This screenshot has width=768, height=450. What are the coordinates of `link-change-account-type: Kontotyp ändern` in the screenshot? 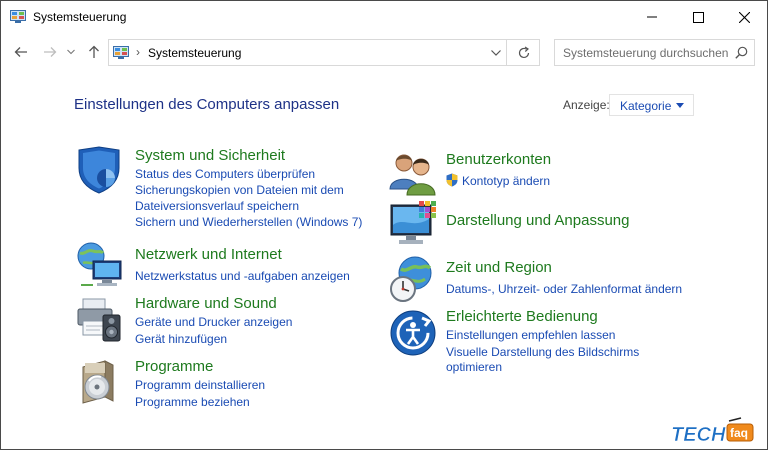 It's located at (506, 181).